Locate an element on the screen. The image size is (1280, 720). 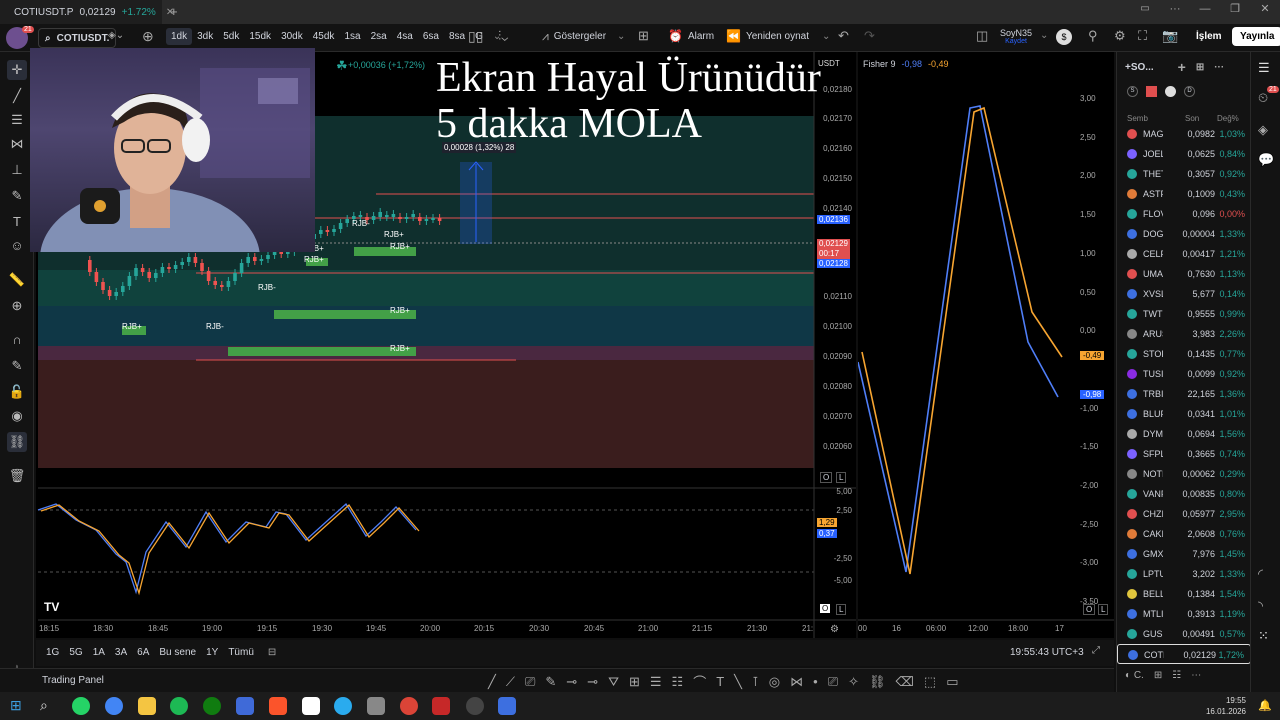
apps-grid-icon: ⁙ is located at coordinates (1263, 636).